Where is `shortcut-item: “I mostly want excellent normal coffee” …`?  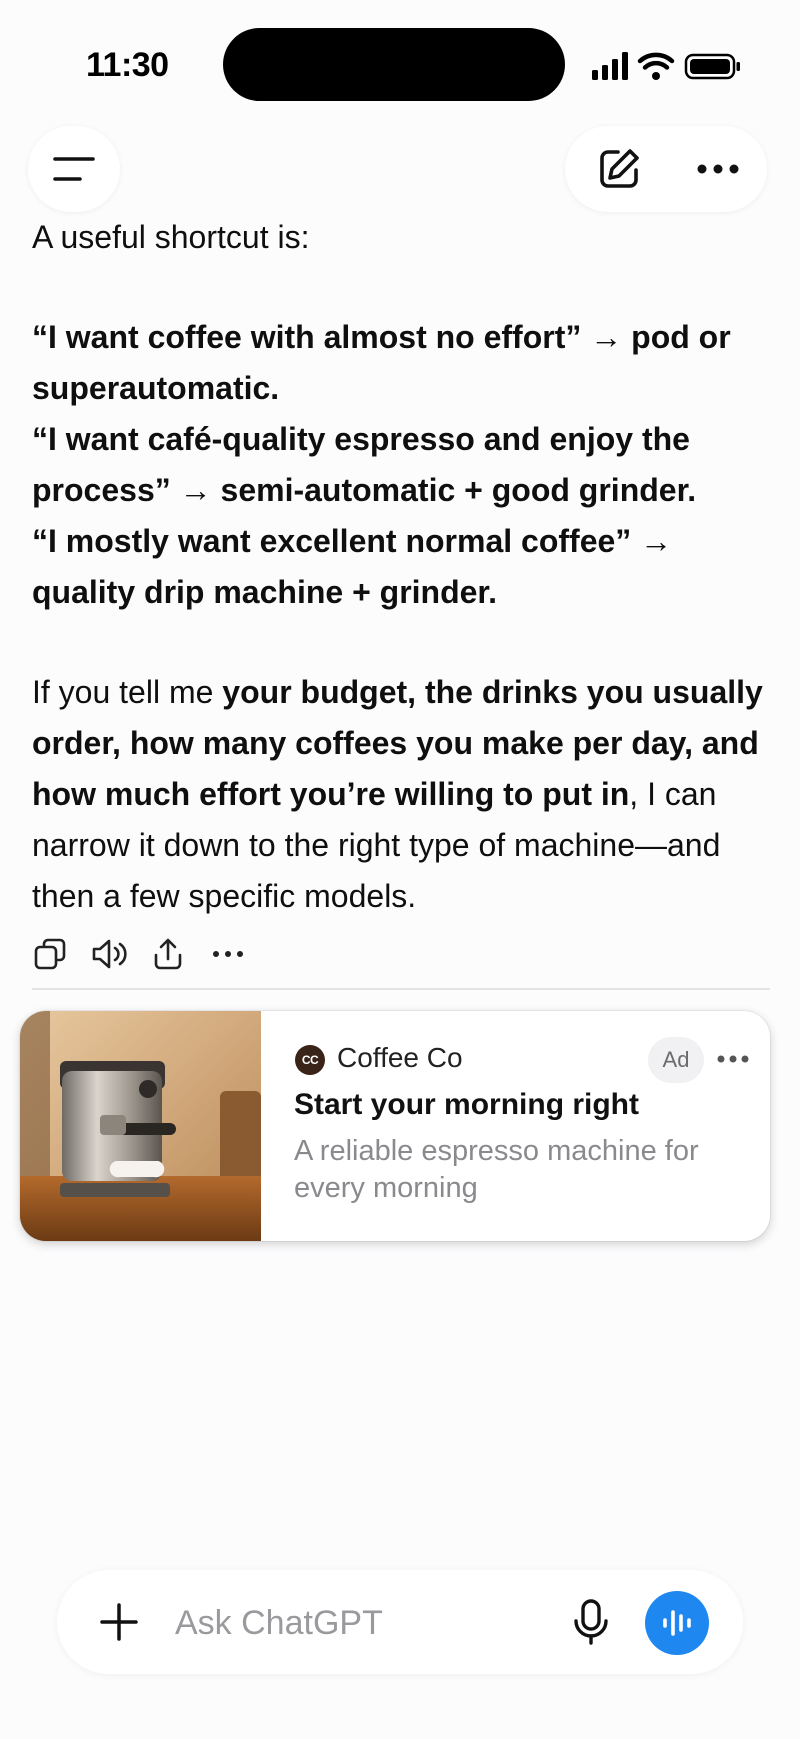 shortcut-item: “I mostly want excellent normal coffee” … is located at coordinates (352, 566).